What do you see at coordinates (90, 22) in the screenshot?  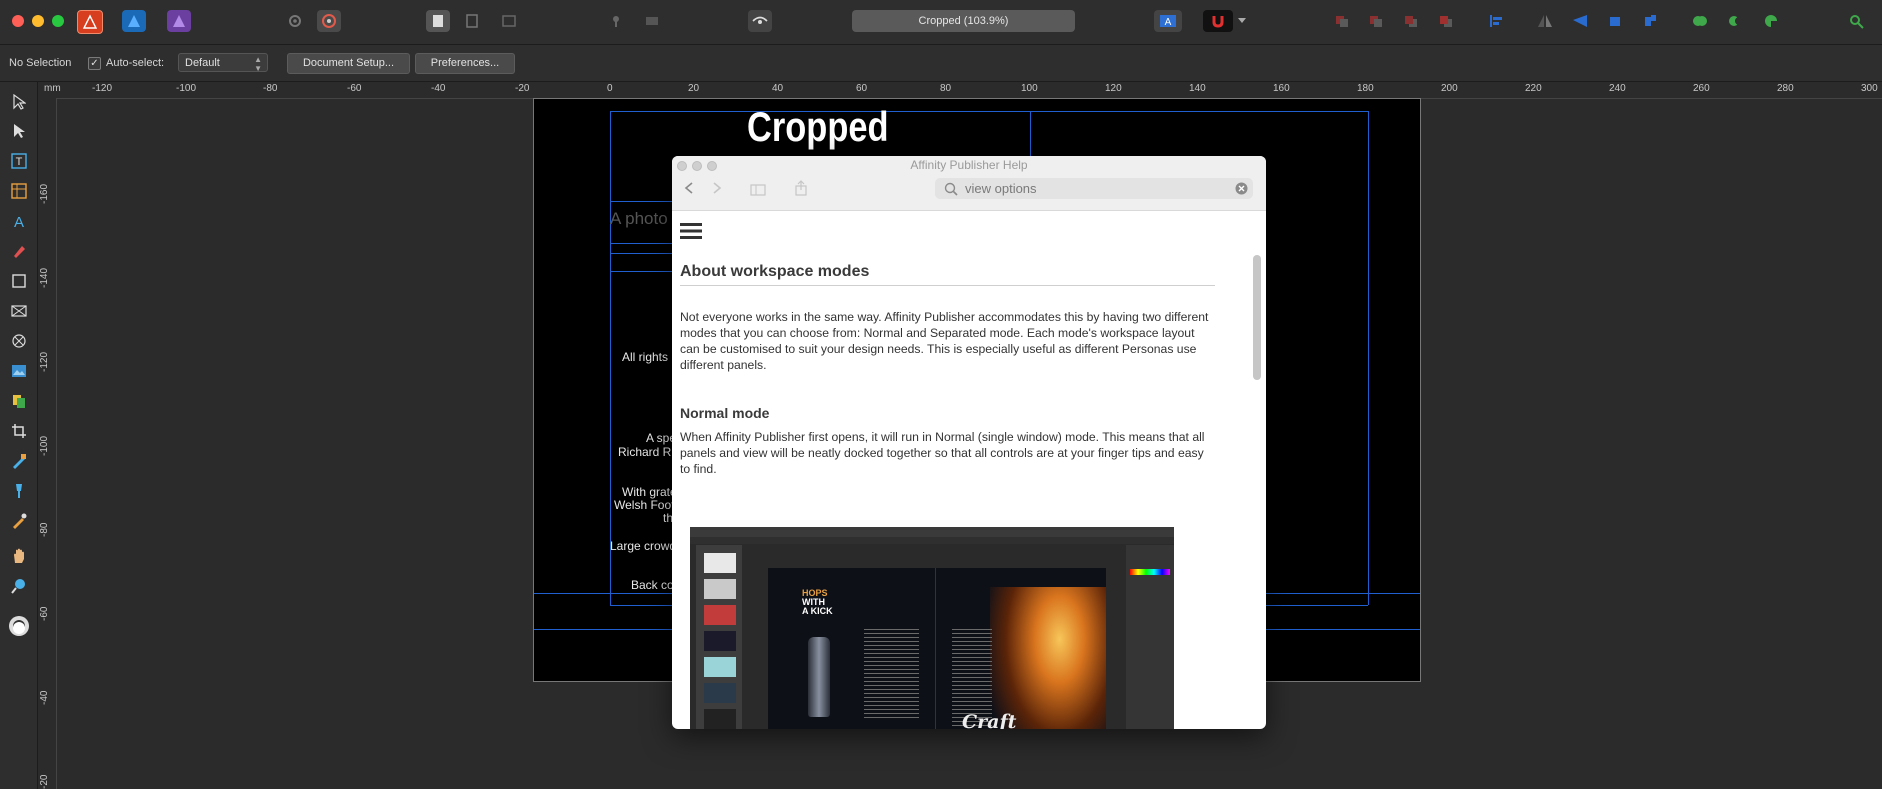 I see `publisher-persona-icon` at bounding box center [90, 22].